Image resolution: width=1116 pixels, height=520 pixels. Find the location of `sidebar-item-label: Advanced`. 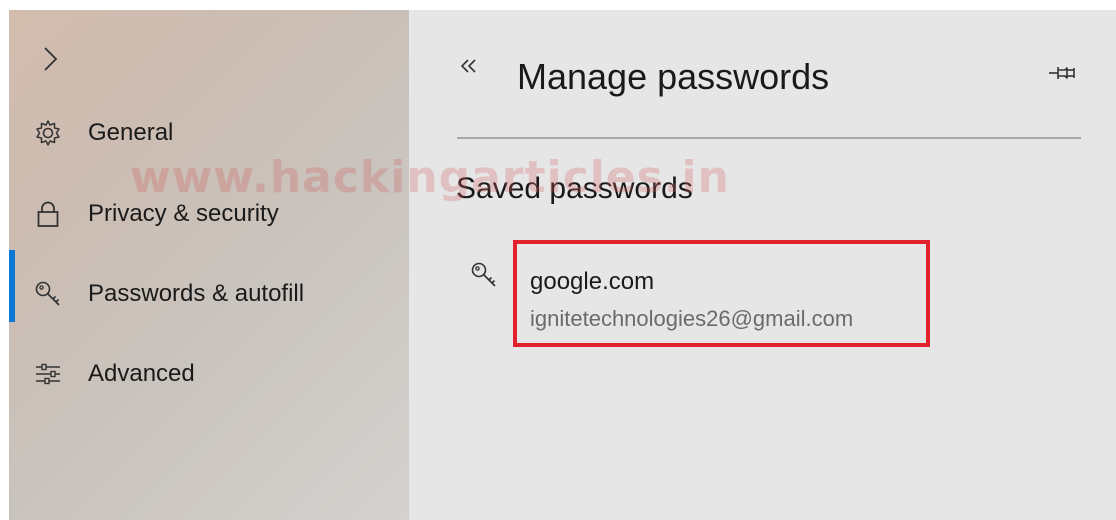

sidebar-item-label: Advanced is located at coordinates (141, 373).